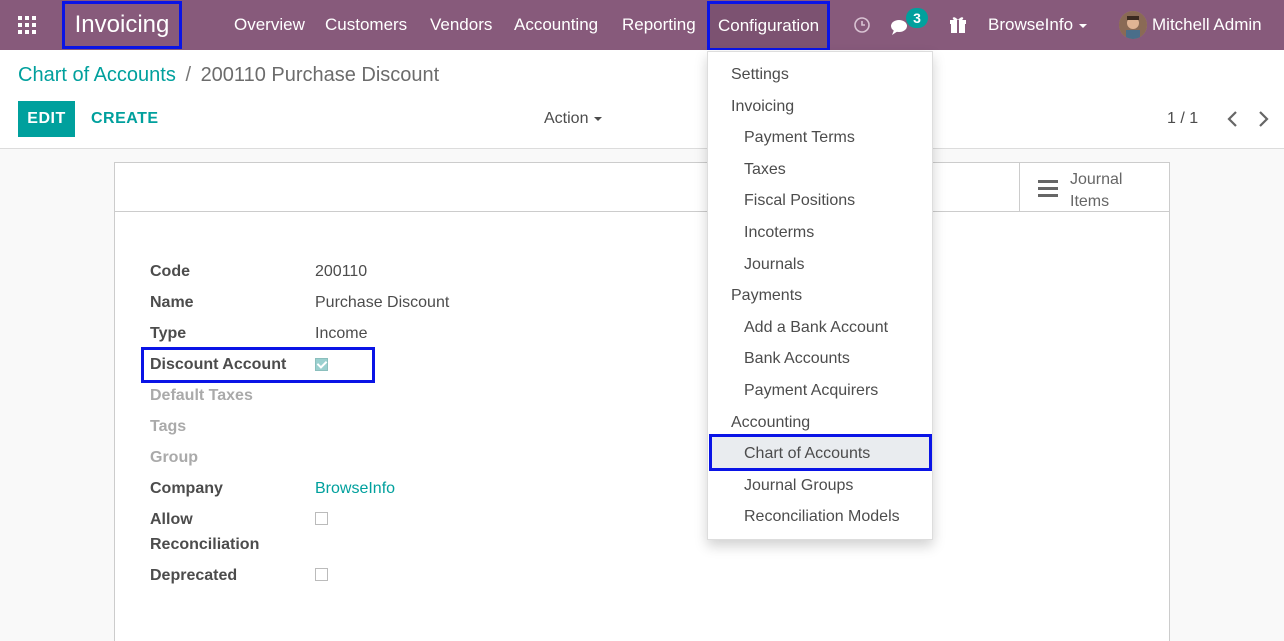  Describe the element at coordinates (269, 25) in the screenshot. I see `menu-overview: Overview` at that location.